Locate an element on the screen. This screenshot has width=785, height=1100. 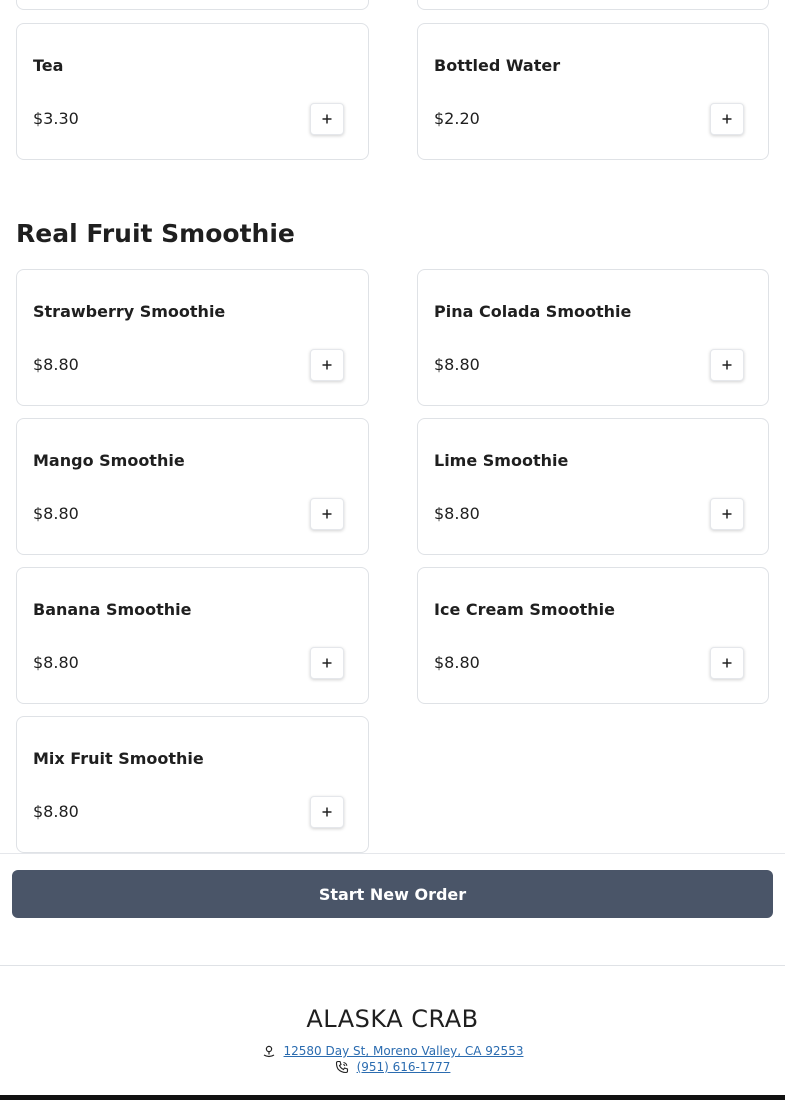
item-name: Strawberry Smoothie is located at coordinates (129, 311).